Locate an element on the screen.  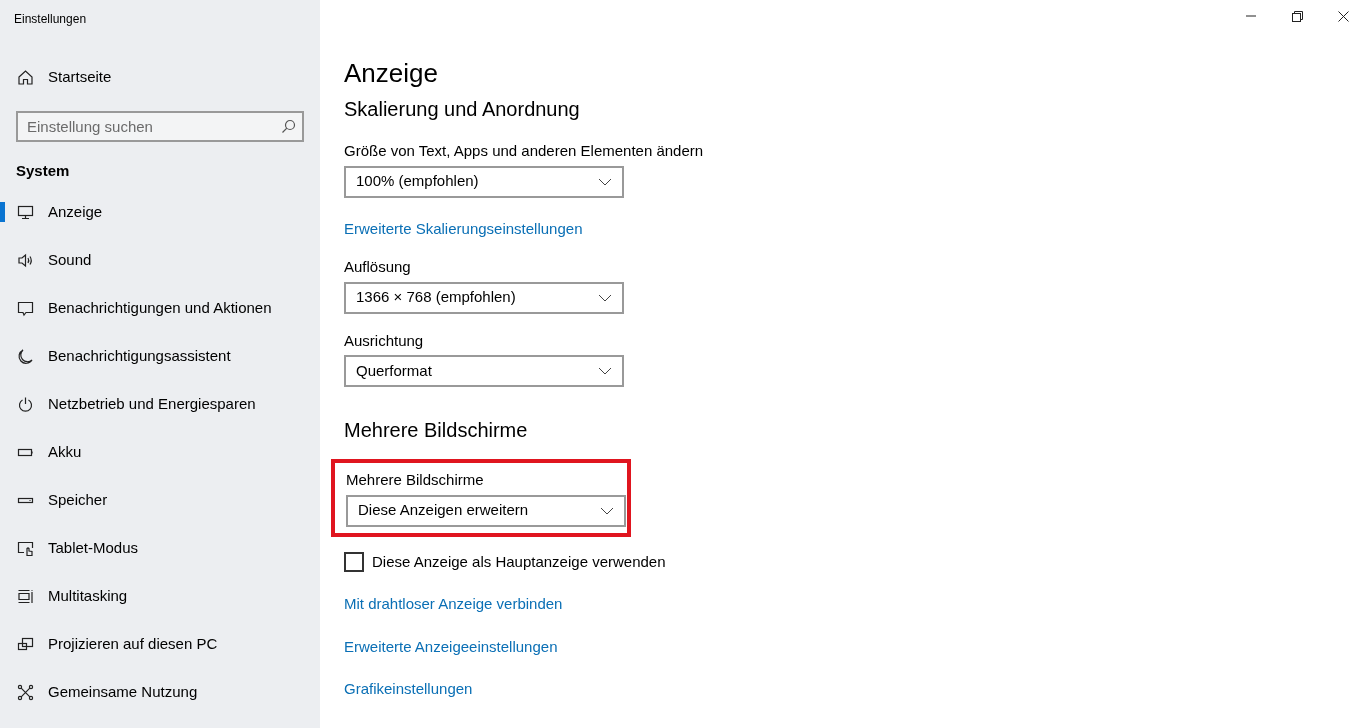
home-link: Startseite is located at coordinates (160, 66).